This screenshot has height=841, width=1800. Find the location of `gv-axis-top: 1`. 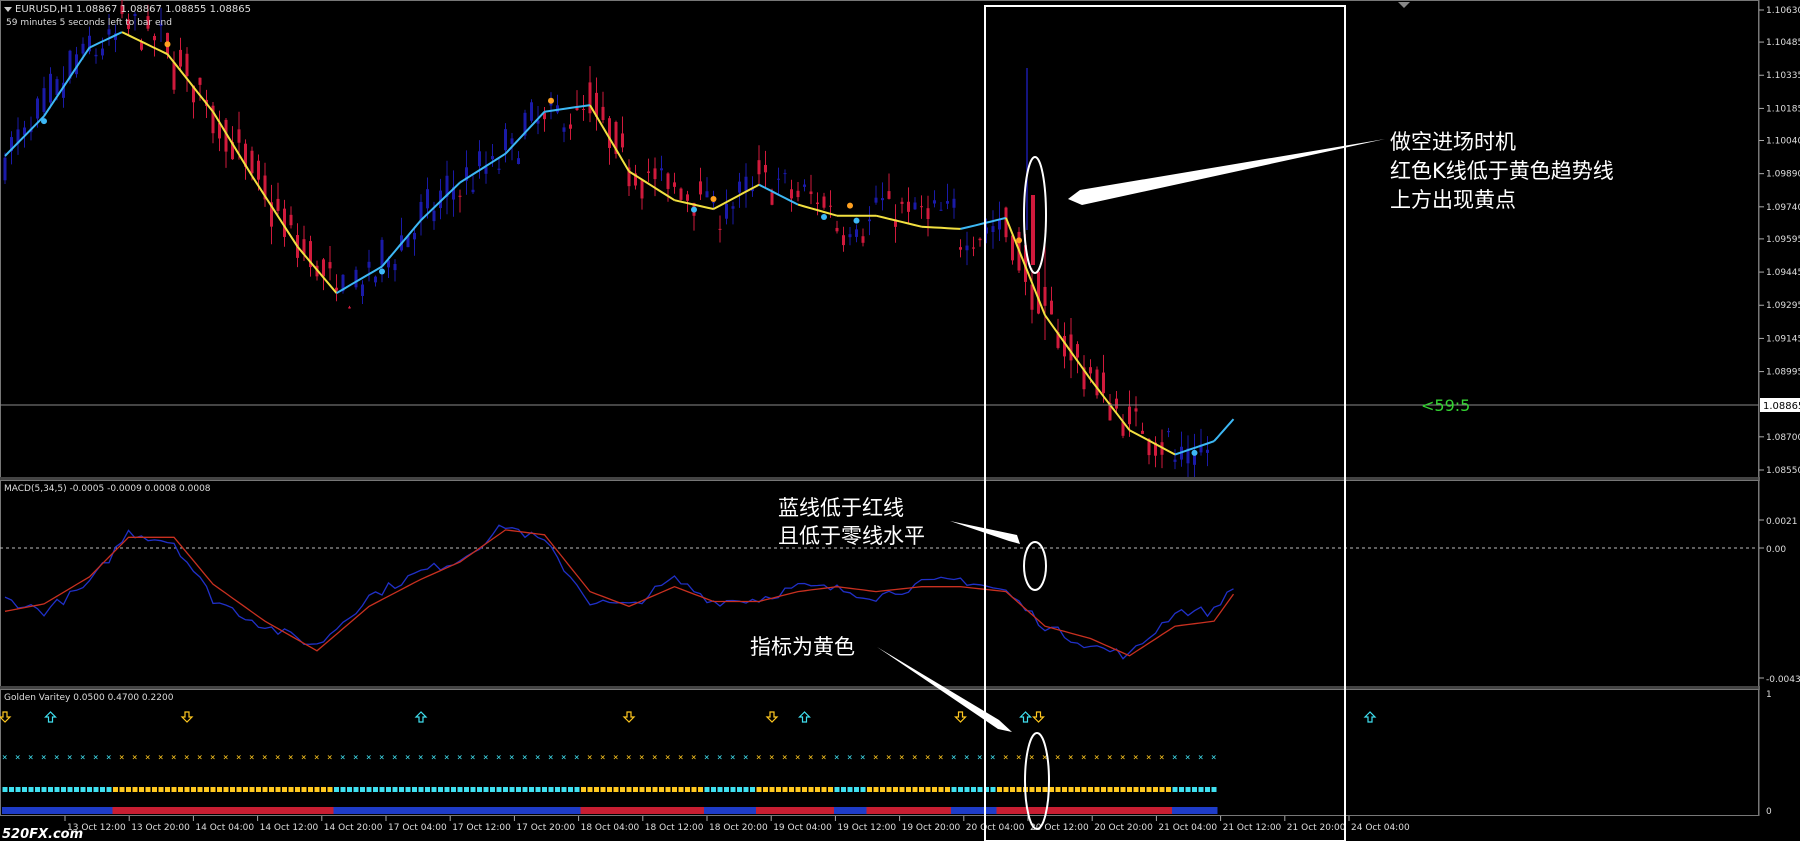

gv-axis-top: 1 is located at coordinates (1769, 695).